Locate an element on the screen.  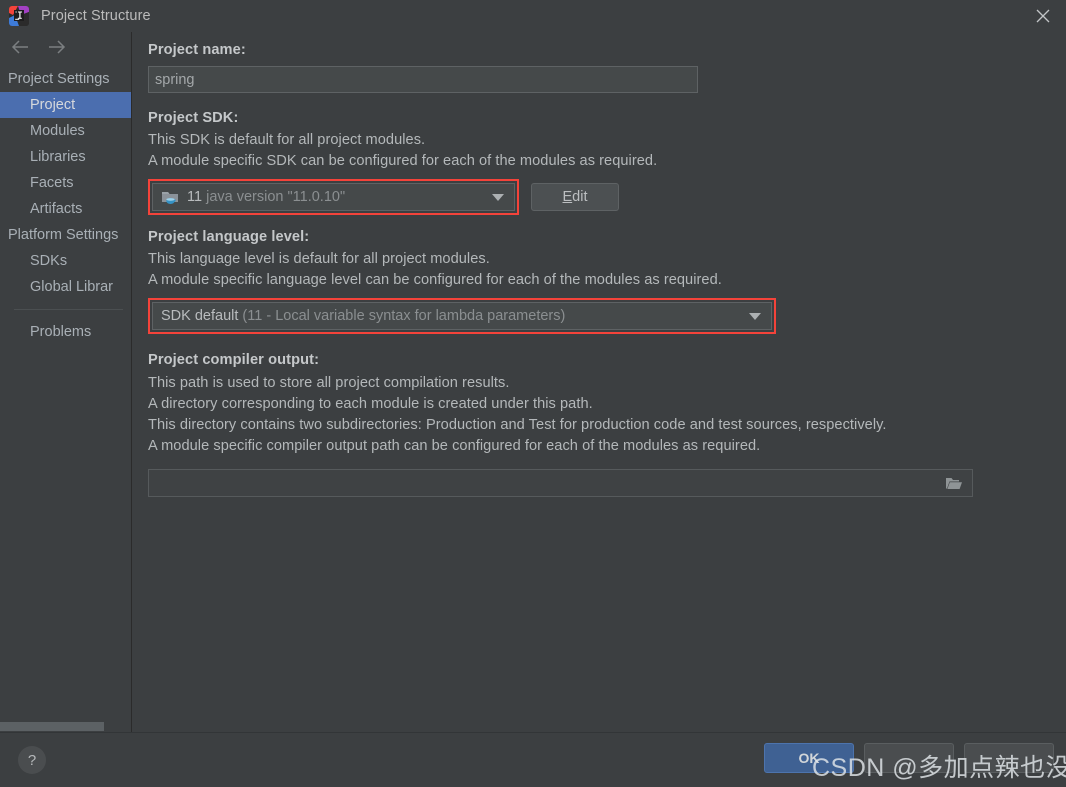
edit-button-rest: dit is located at coordinates (580, 197).